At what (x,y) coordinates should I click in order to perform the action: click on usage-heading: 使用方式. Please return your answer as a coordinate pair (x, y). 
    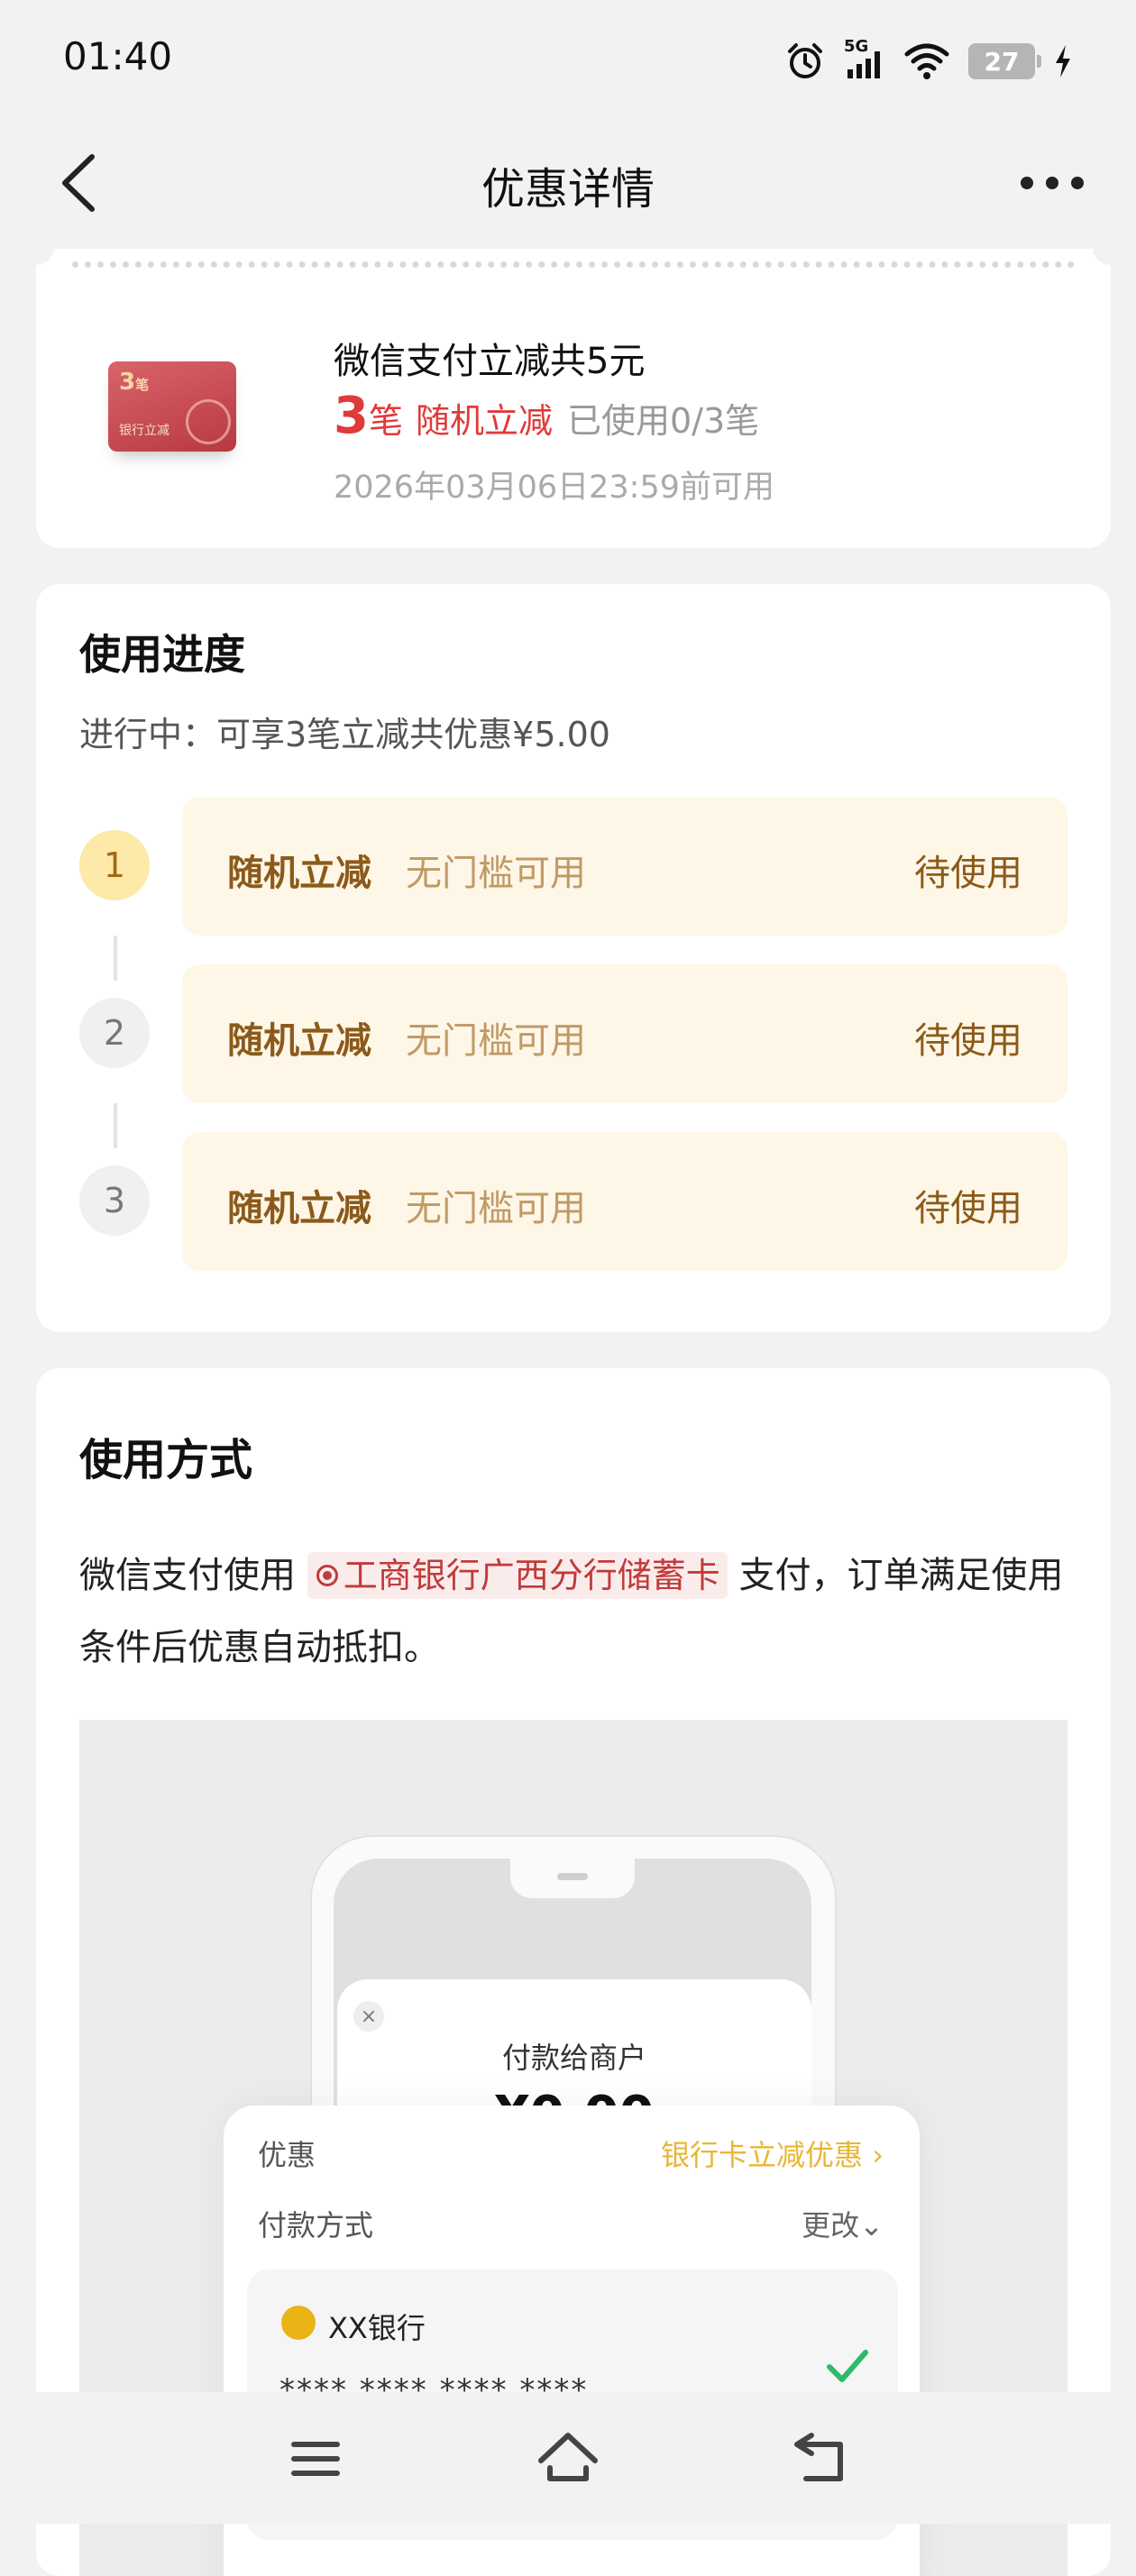
    Looking at the image, I should click on (166, 1460).